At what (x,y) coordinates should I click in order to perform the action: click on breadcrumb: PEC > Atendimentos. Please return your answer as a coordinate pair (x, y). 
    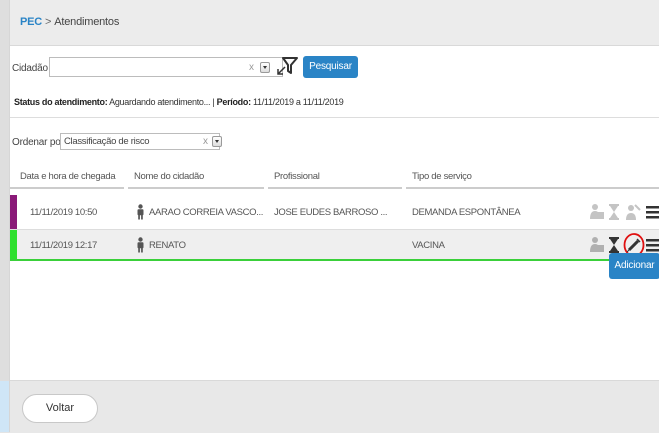
    Looking at the image, I should click on (69, 22).